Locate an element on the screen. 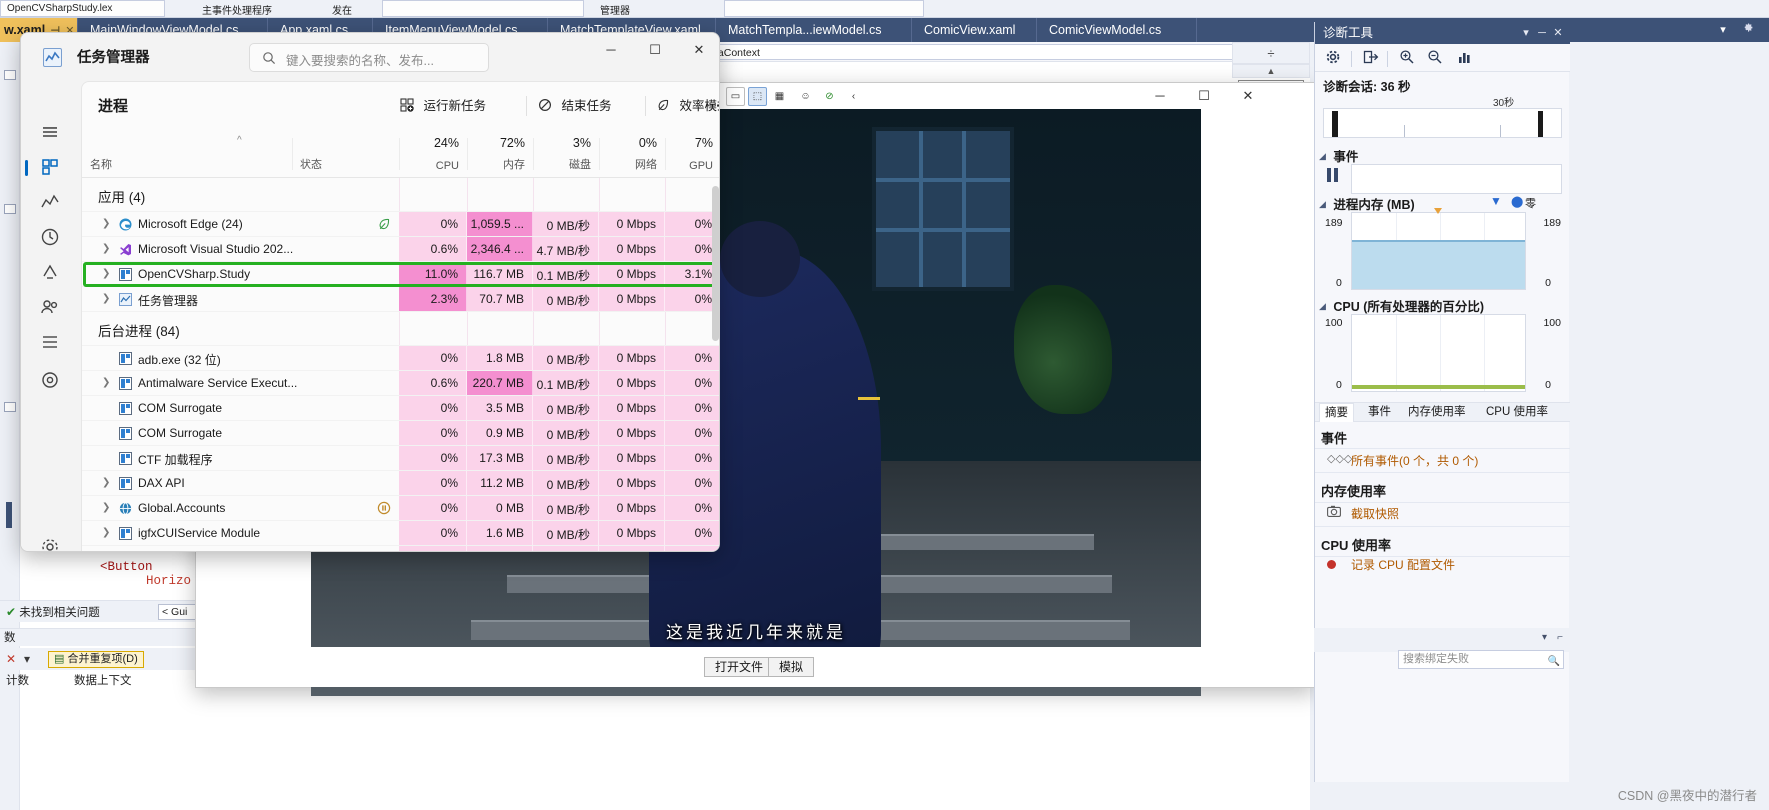  rect-icon: ▭ is located at coordinates (735, 96).